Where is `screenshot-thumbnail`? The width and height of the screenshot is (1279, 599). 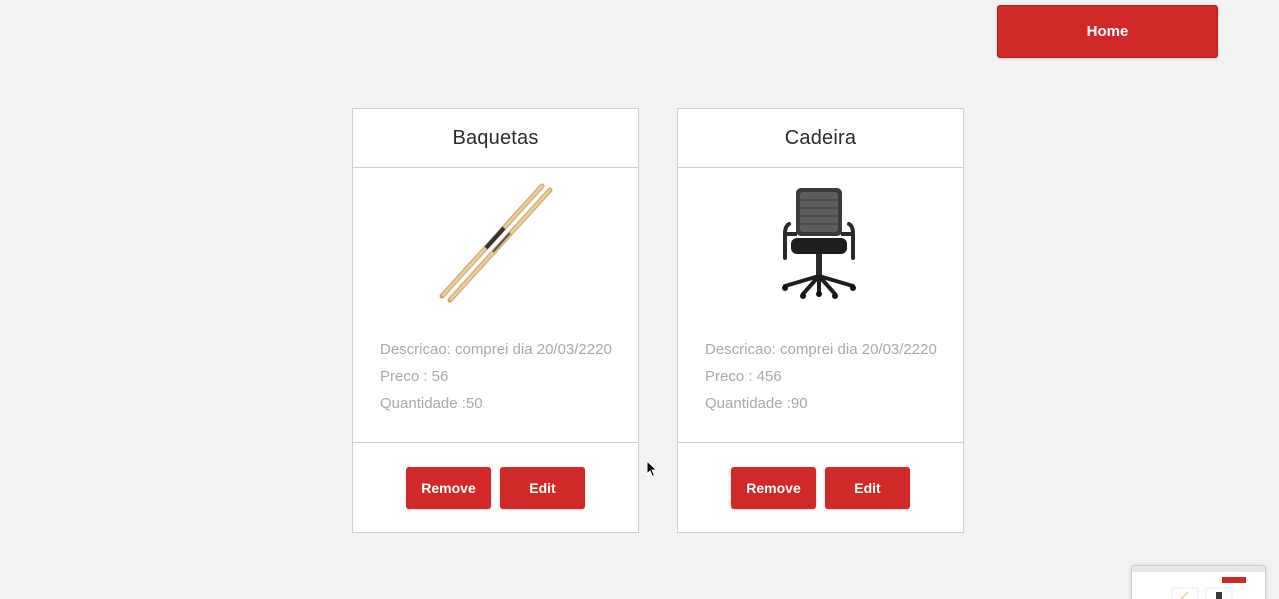
screenshot-thumbnail is located at coordinates (1198, 582).